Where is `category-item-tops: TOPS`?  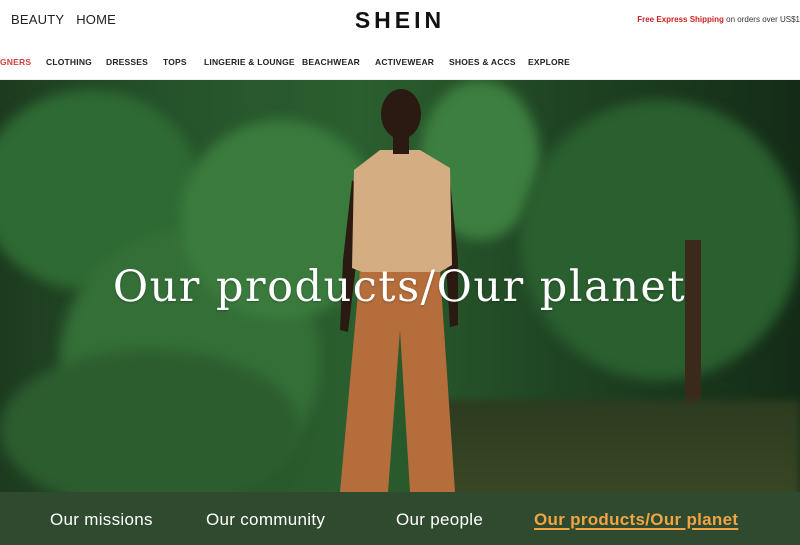 category-item-tops: TOPS is located at coordinates (175, 62).